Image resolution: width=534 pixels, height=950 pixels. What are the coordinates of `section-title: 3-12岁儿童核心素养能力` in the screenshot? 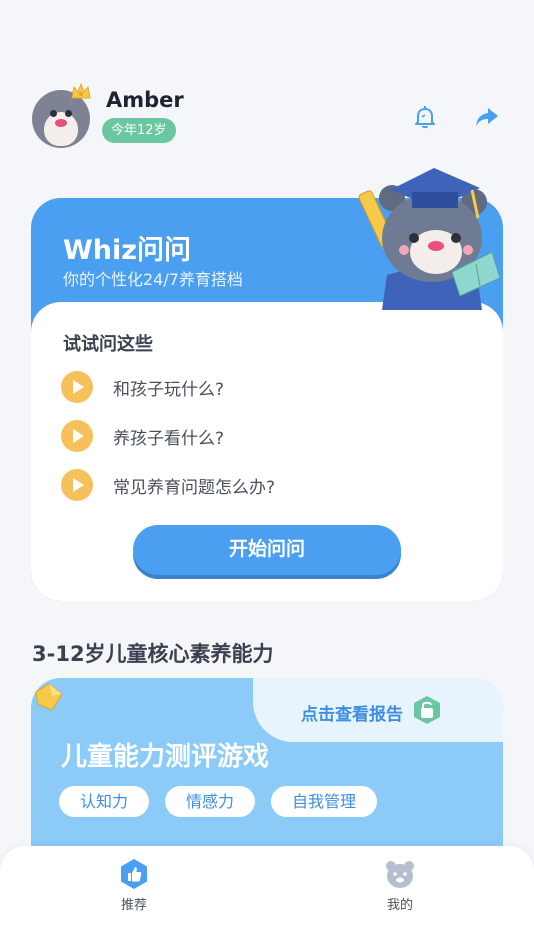 It's located at (153, 654).